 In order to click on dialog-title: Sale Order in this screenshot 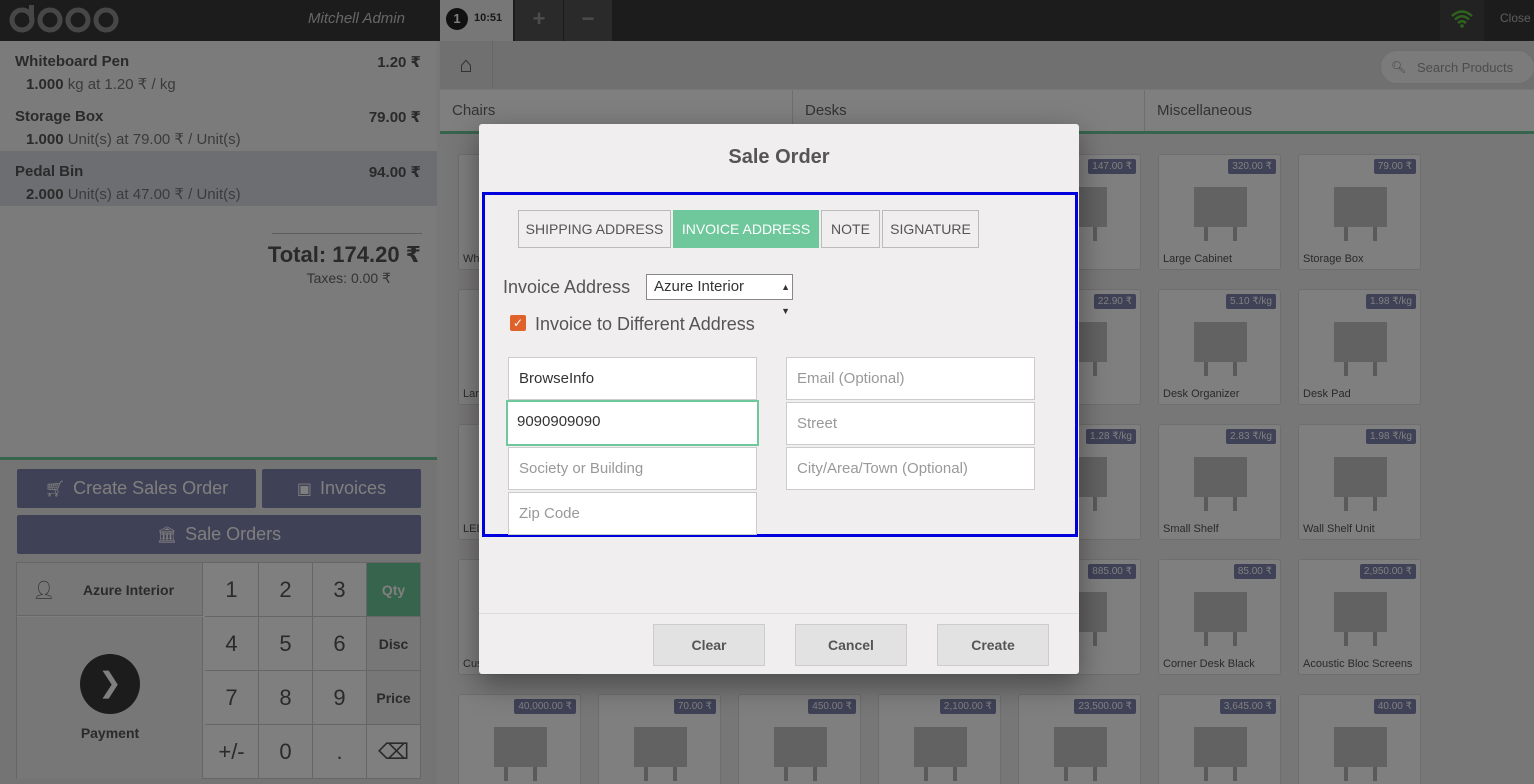, I will do `click(779, 157)`.